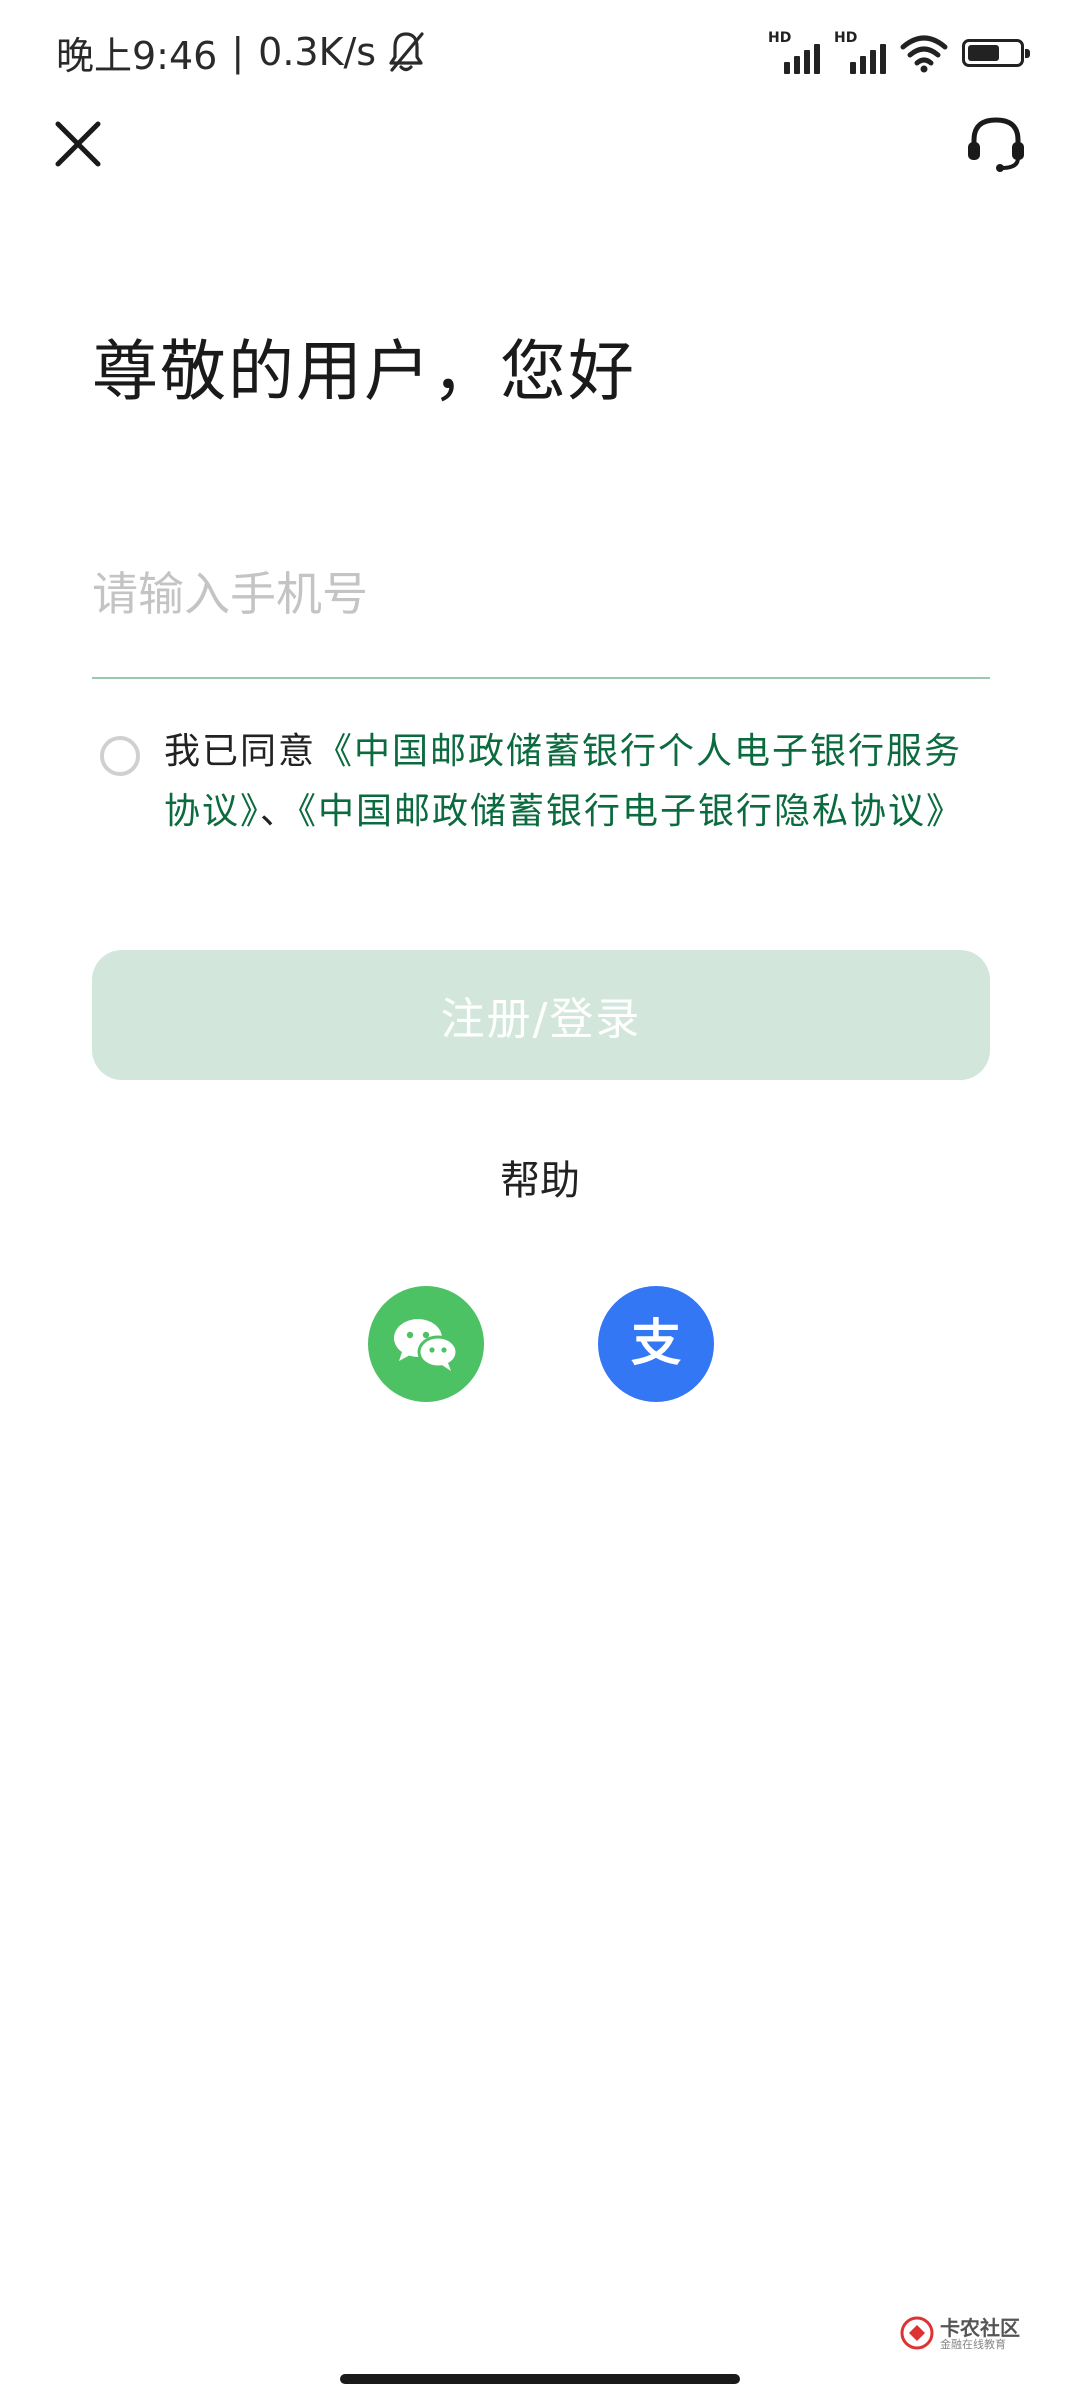 Image resolution: width=1080 pixels, height=2400 pixels. I want to click on wechat-login-button, so click(426, 1344).